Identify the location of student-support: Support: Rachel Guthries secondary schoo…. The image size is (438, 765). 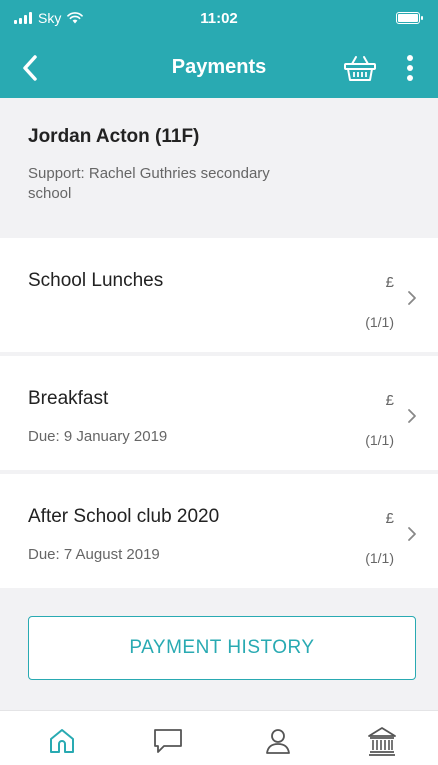
(149, 183).